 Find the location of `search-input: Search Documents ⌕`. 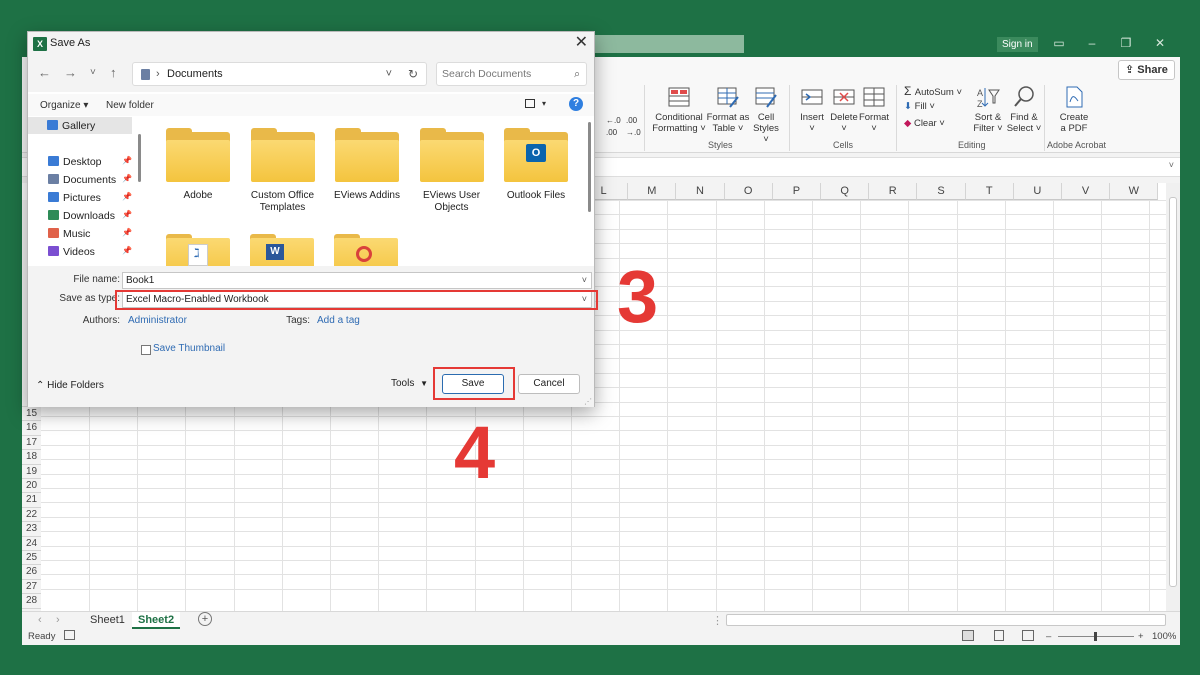

search-input: Search Documents ⌕ is located at coordinates (511, 74).